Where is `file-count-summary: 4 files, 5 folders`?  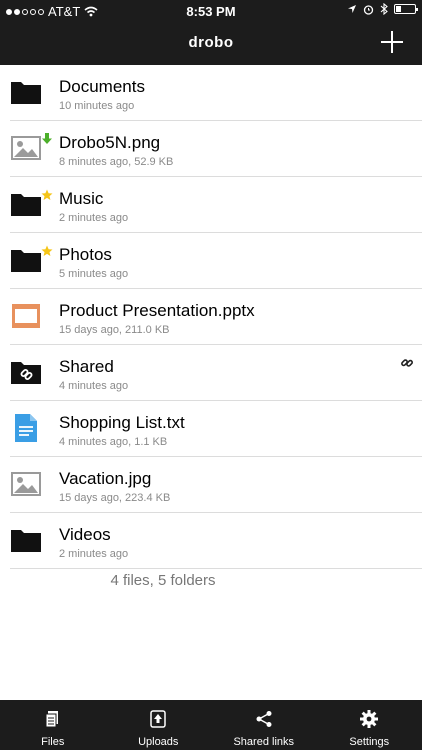 file-count-summary: 4 files, 5 folders is located at coordinates (163, 580).